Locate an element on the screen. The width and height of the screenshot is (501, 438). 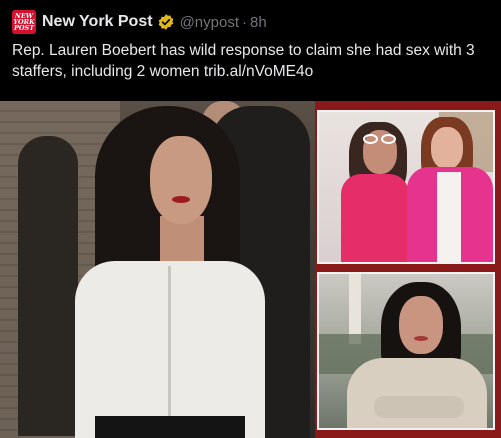
shirt-placket is located at coordinates (169, 346).